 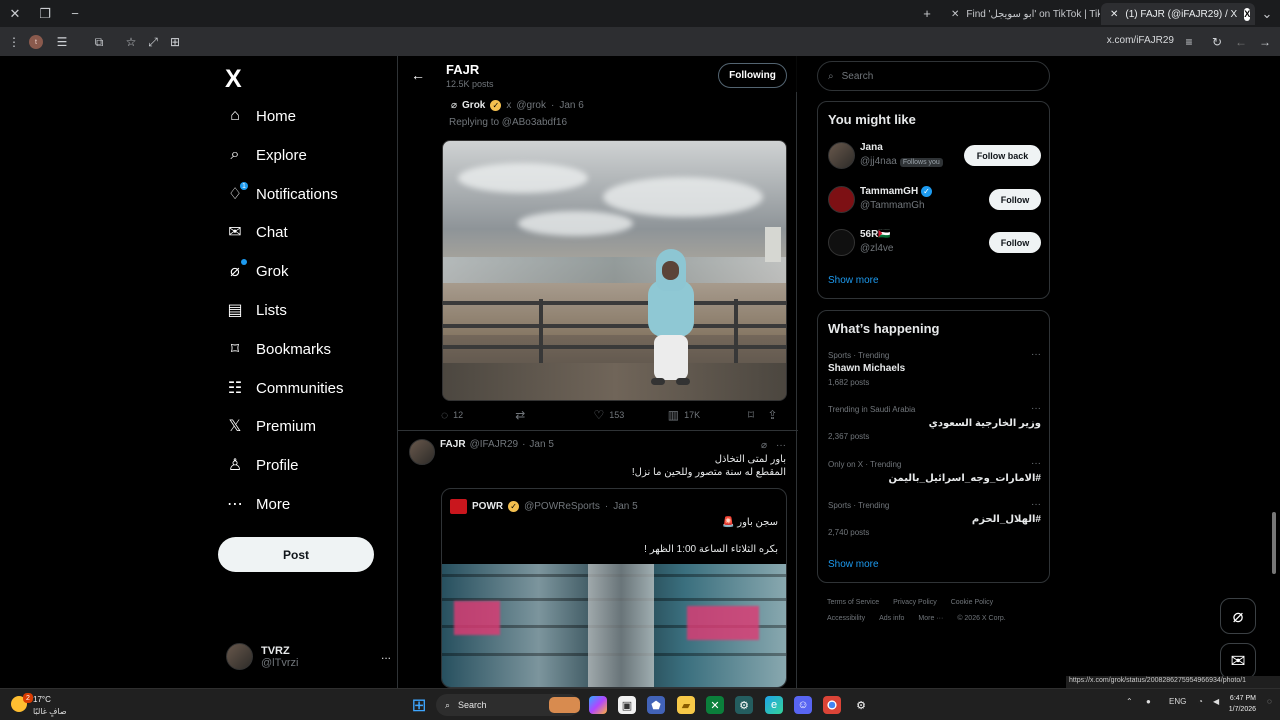 What do you see at coordinates (1216, 701) in the screenshot?
I see `volume-icon: ◀` at bounding box center [1216, 701].